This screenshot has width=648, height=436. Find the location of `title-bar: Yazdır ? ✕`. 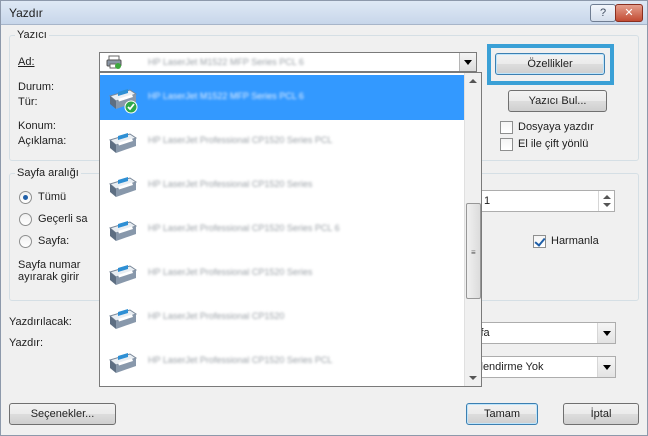

title-bar: Yazdır ? ✕ is located at coordinates (324, 13).